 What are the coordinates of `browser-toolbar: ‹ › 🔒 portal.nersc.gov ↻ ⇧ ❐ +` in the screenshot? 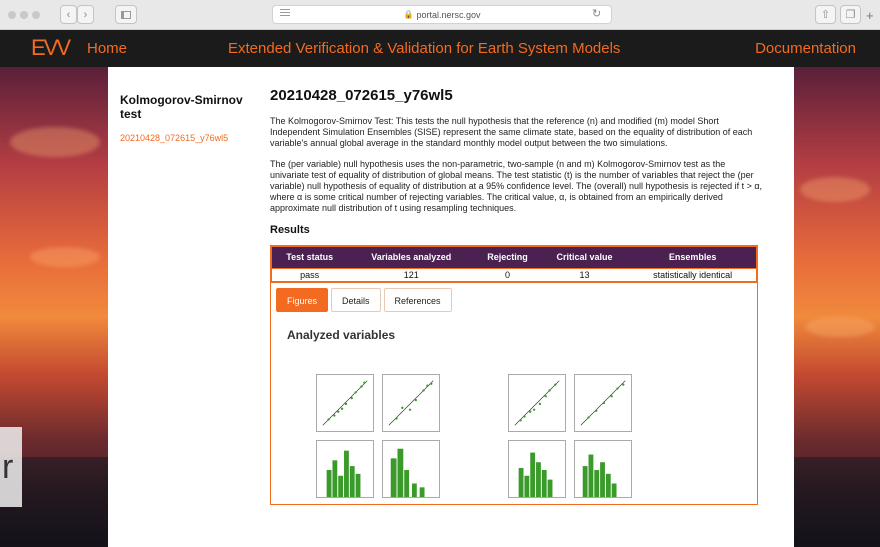 It's located at (440, 15).